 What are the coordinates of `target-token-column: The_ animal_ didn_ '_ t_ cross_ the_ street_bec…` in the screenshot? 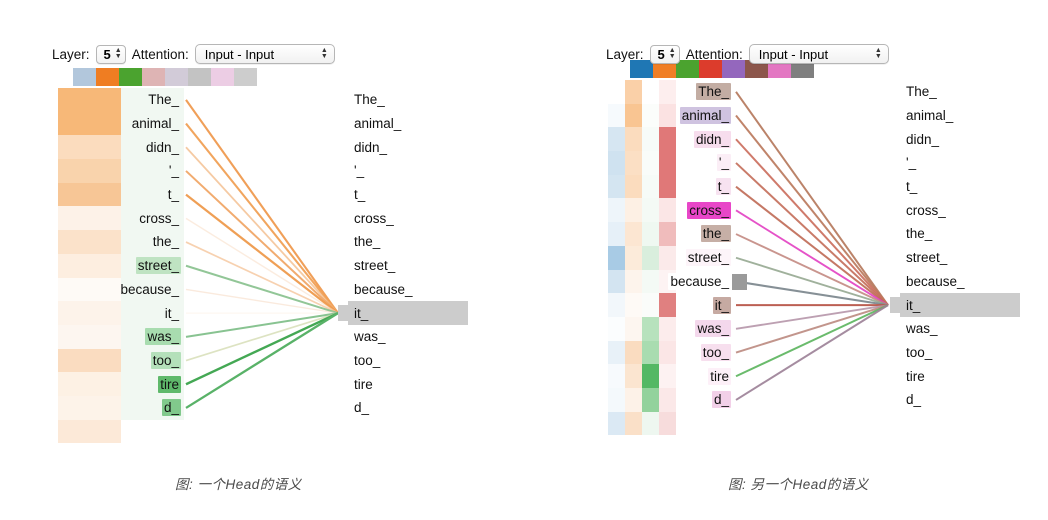 It's located at (960, 246).